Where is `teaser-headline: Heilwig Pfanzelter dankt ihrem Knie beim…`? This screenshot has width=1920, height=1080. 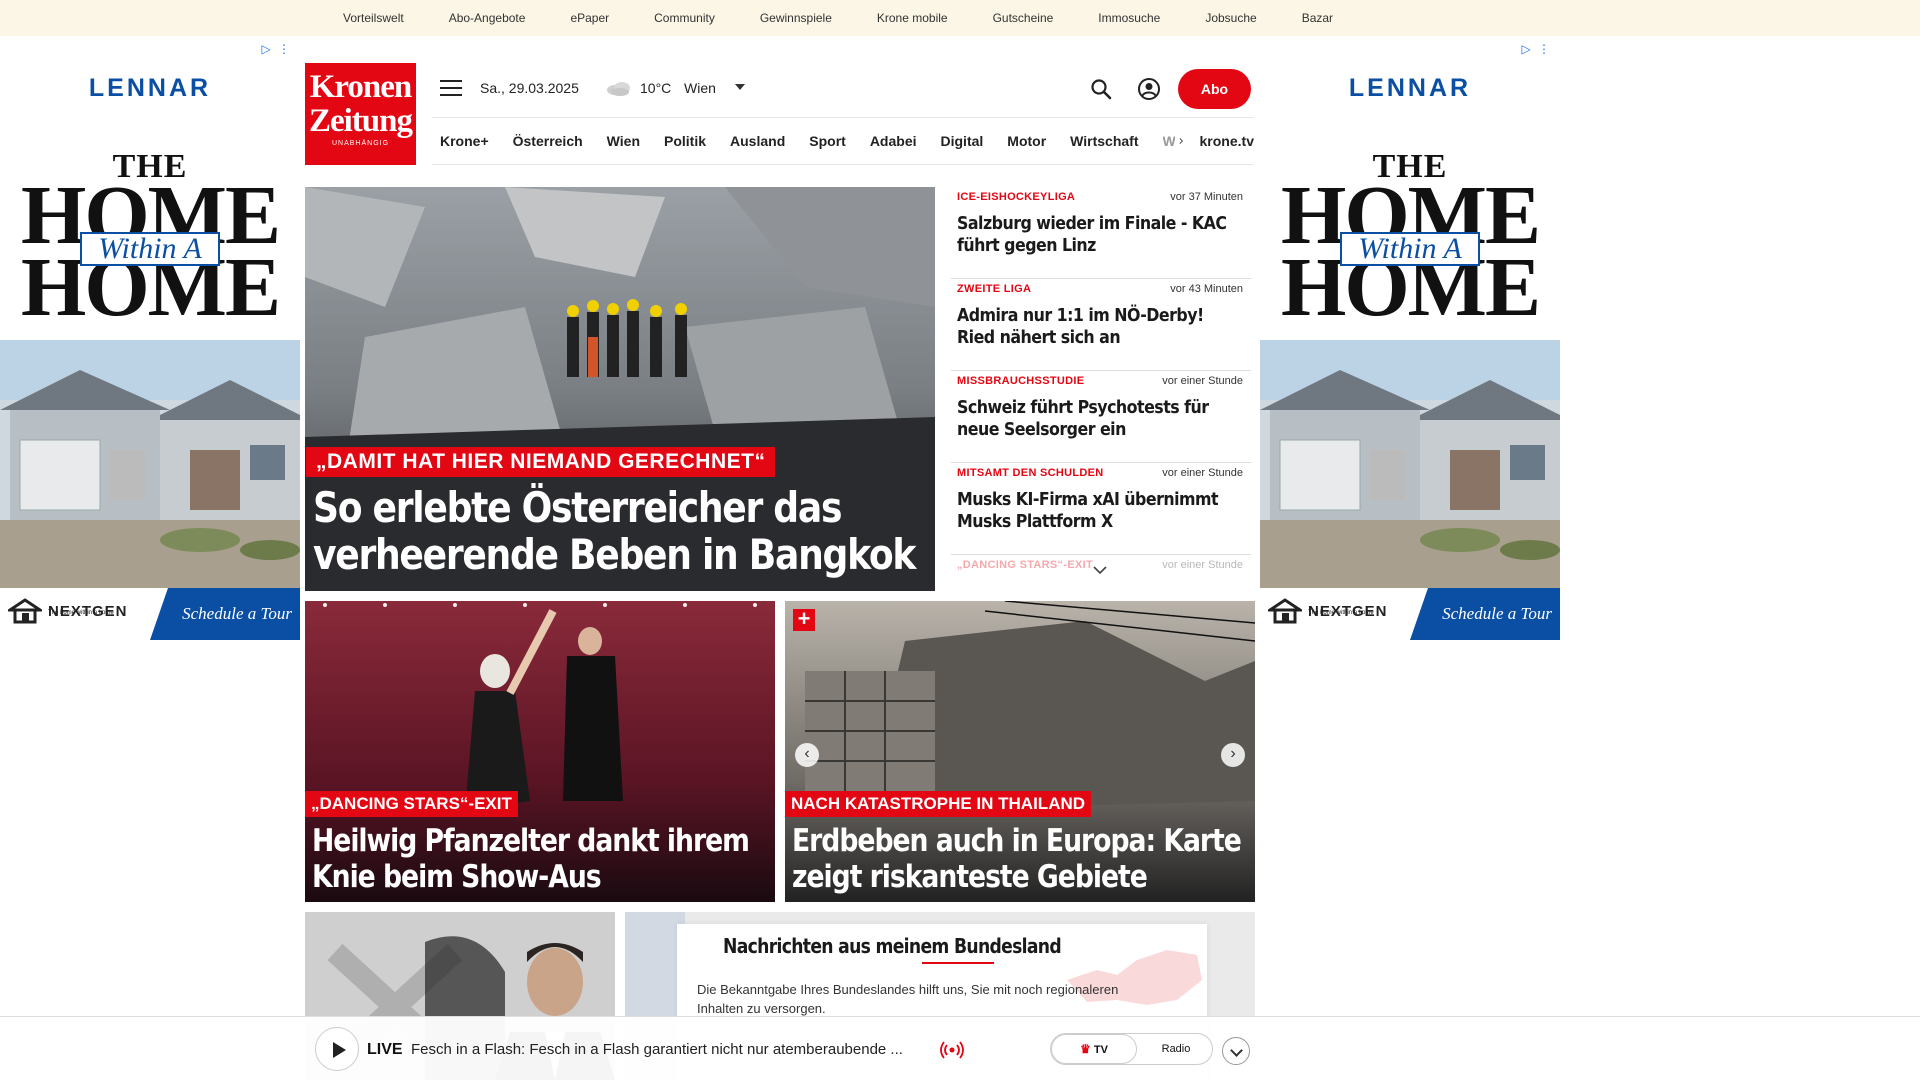
teaser-headline: Heilwig Pfanzelter dankt ihrem Knie beim… is located at coordinates (543, 859).